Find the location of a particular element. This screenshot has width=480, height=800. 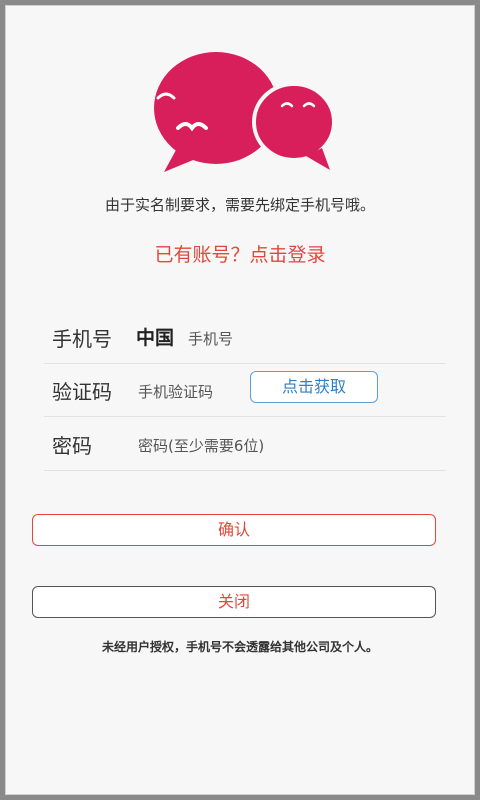

chat-bubbles-logo-icon is located at coordinates (245, 112).